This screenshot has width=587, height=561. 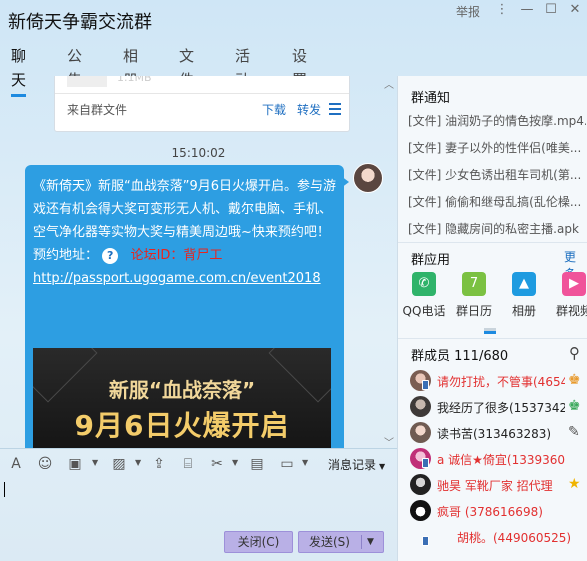 I want to click on file-size: 1.1MB, so click(x=134, y=80).